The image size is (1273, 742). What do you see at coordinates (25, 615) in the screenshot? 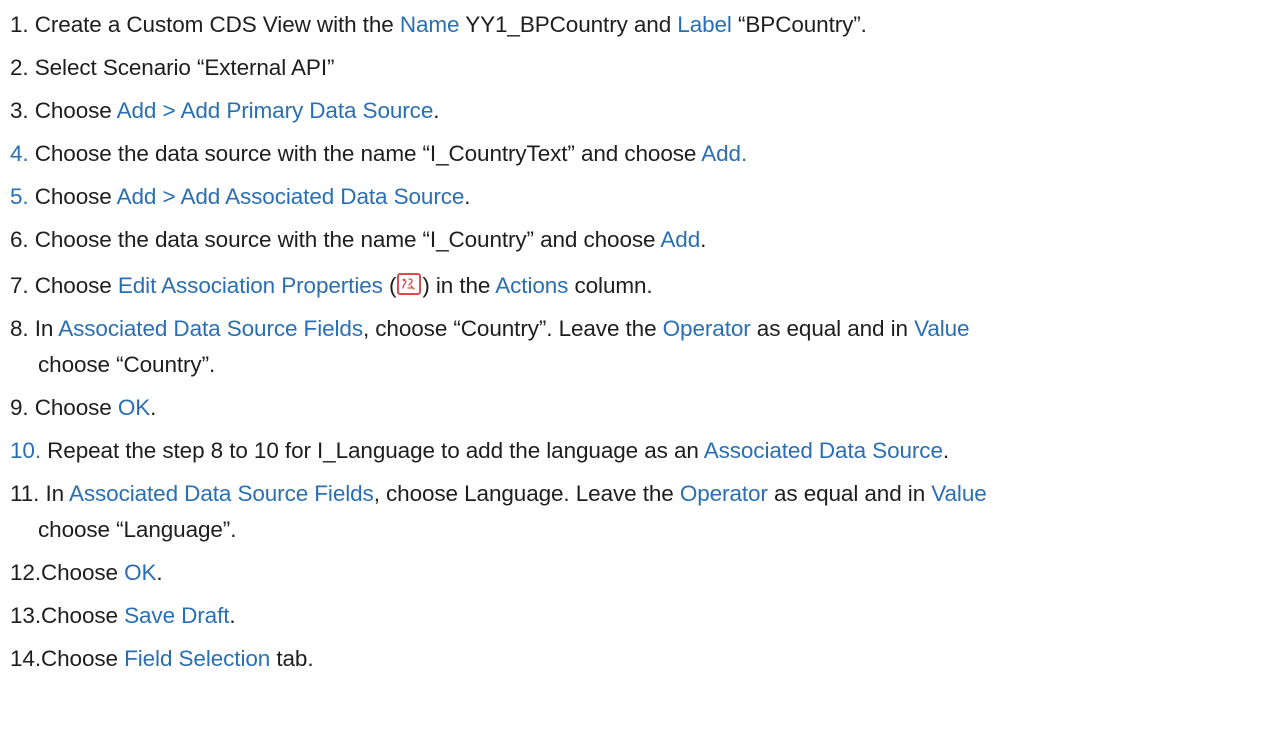
I see `step-number: 13.` at bounding box center [25, 615].